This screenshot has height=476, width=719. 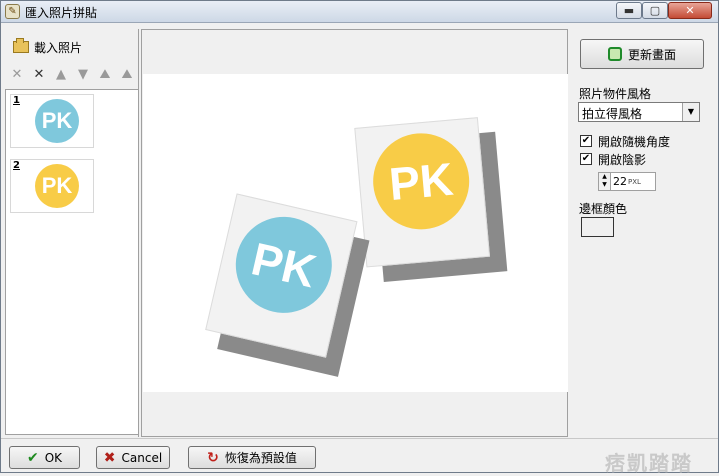 I want to click on random-angle-label: 開啟隨機角度, so click(x=634, y=142).